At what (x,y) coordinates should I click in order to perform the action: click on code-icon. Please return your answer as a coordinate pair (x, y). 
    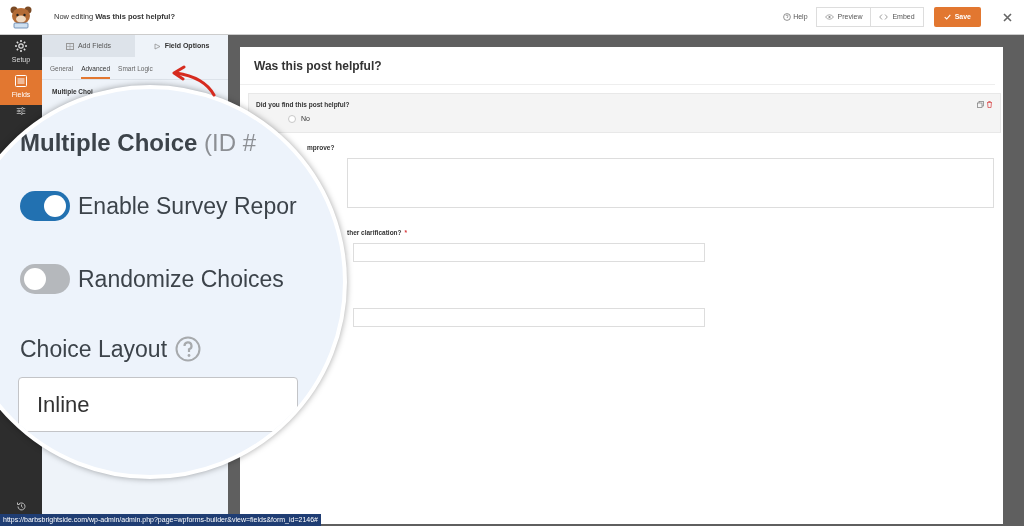
    Looking at the image, I should click on (884, 17).